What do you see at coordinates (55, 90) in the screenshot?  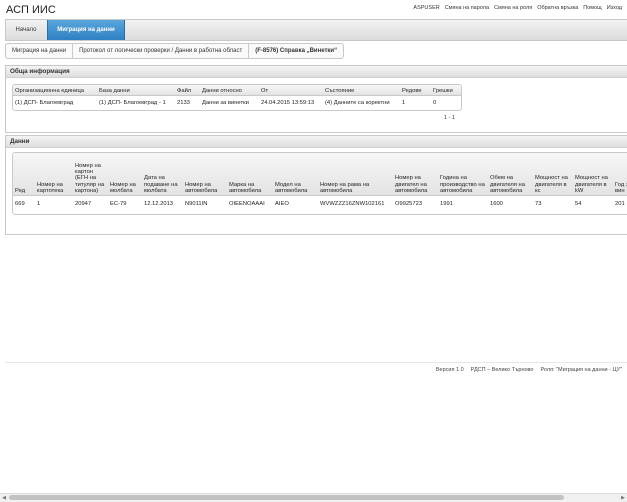 I see `col-org-unit: Организационна единица` at bounding box center [55, 90].